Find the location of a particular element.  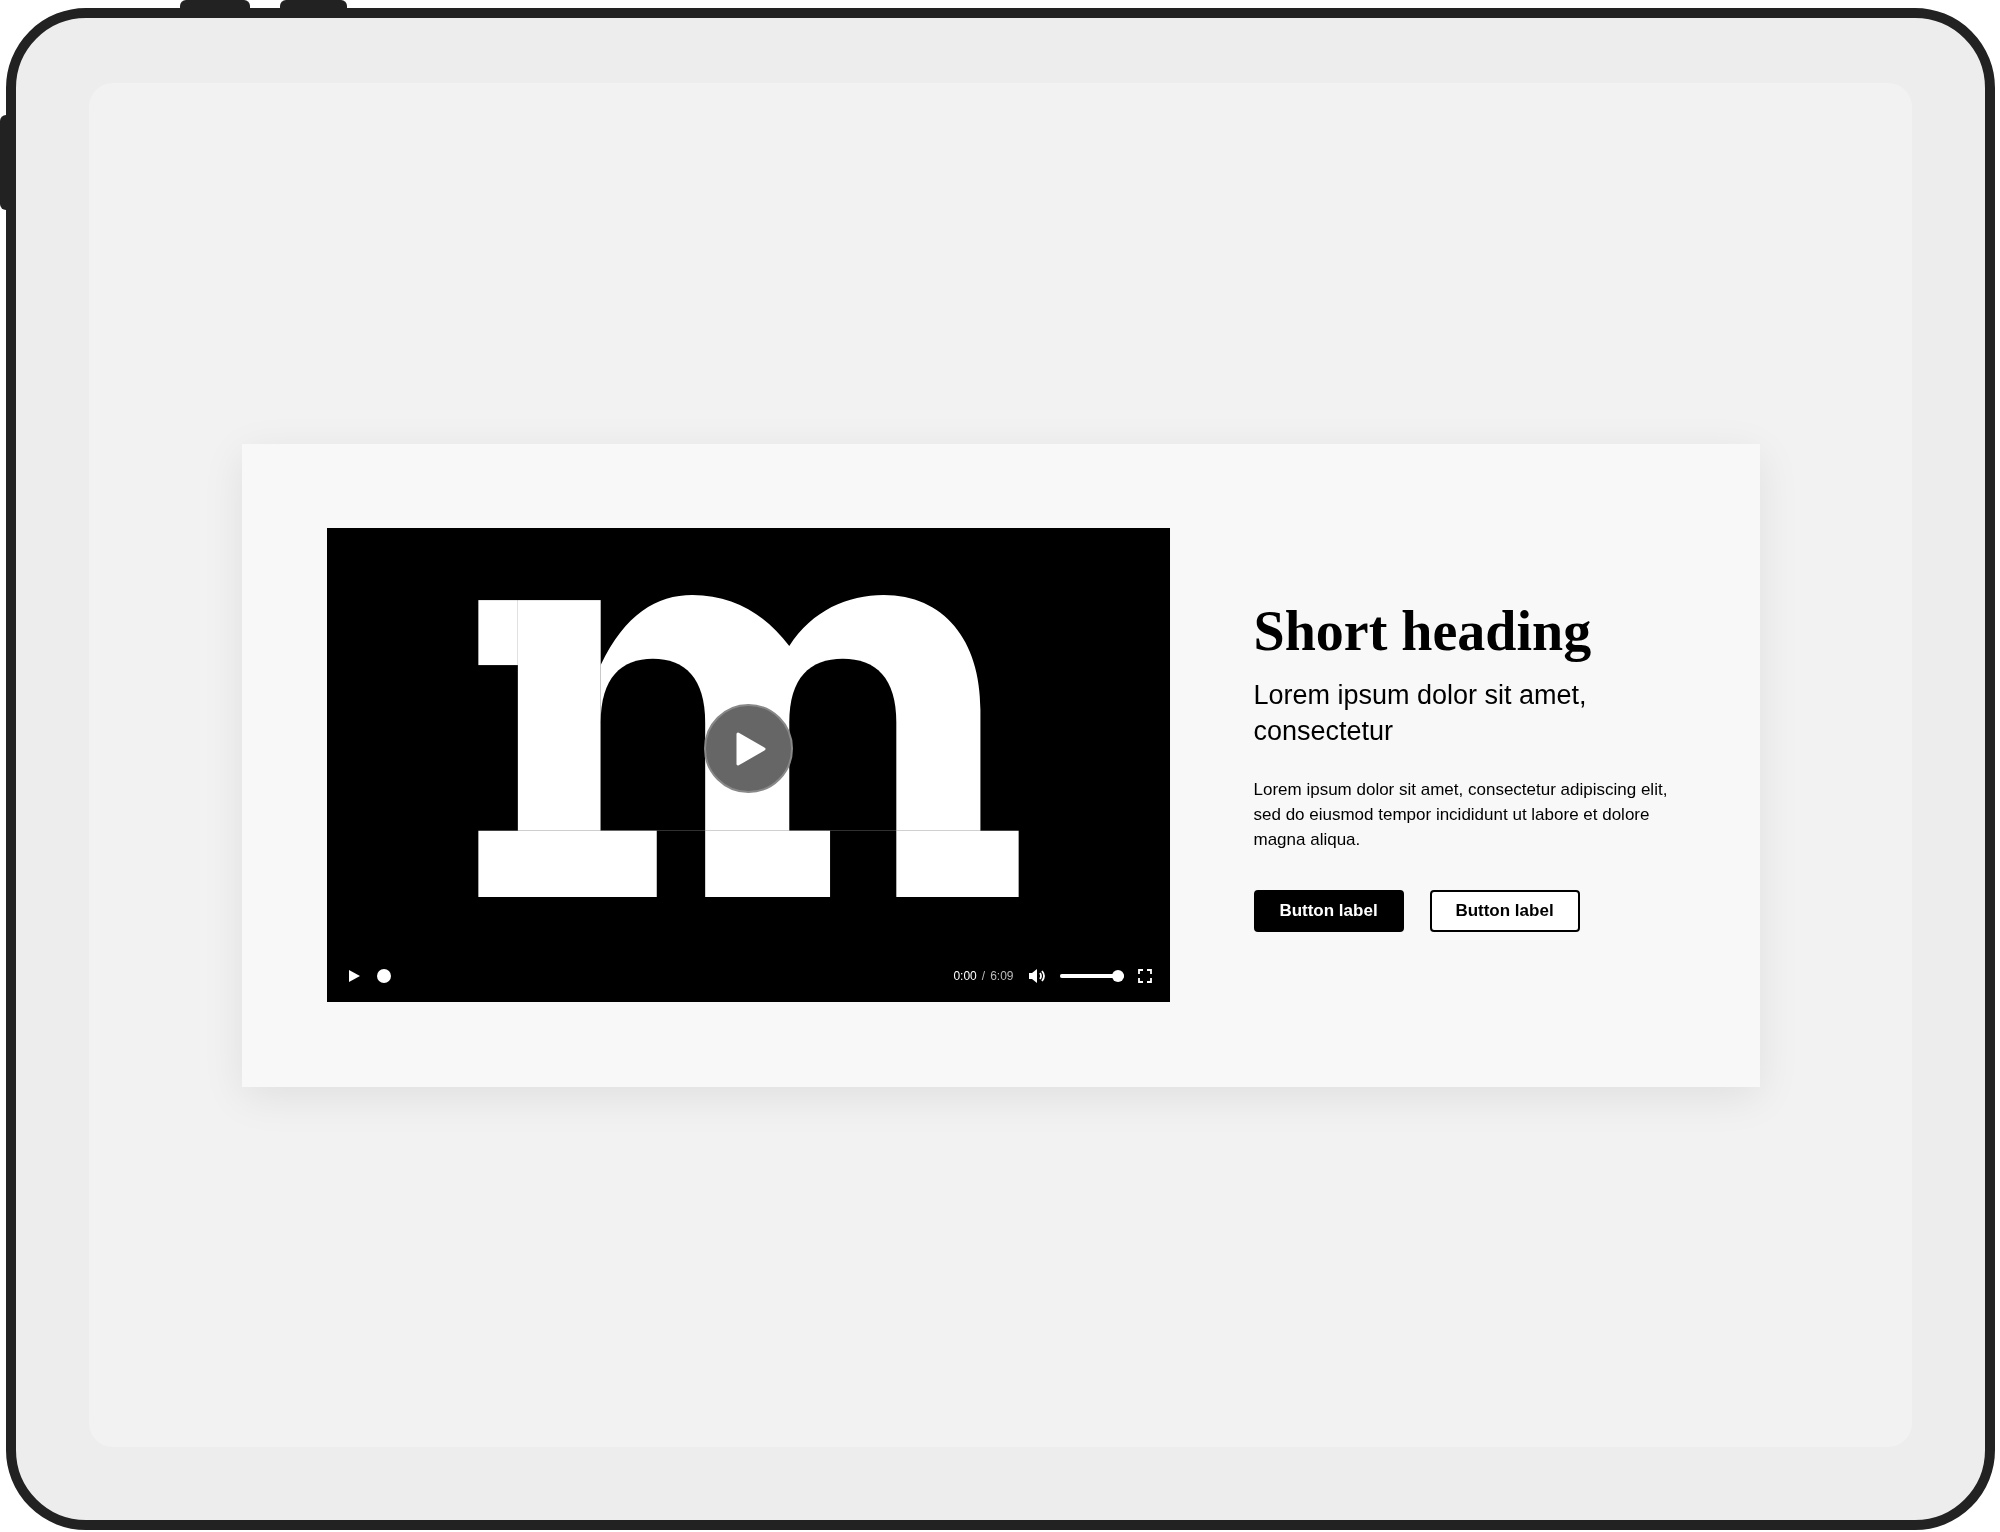

volume-button is located at coordinates (1036, 976).